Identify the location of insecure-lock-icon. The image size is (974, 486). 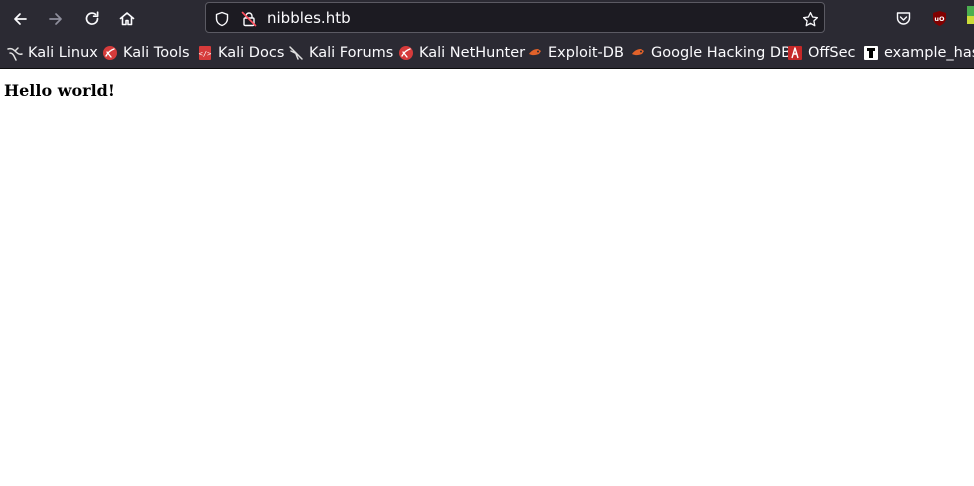
(249, 19).